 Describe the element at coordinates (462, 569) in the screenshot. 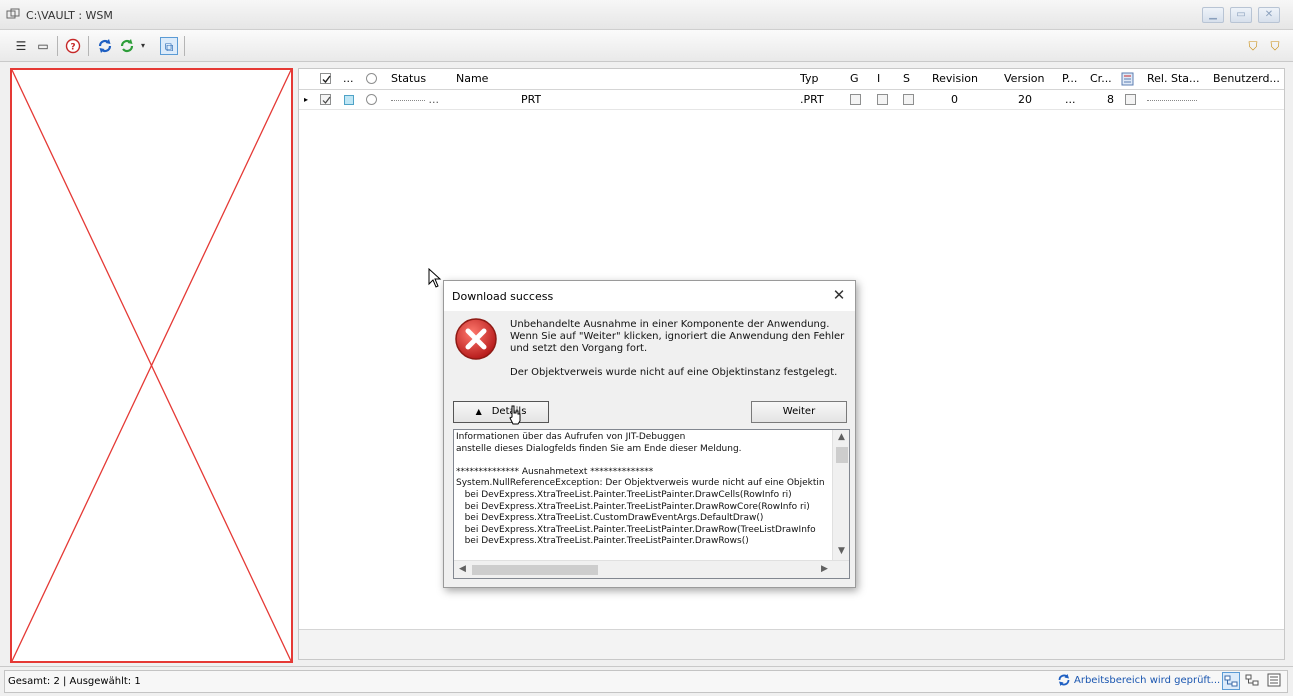

I see `scroll-left-icon: ◀` at that location.